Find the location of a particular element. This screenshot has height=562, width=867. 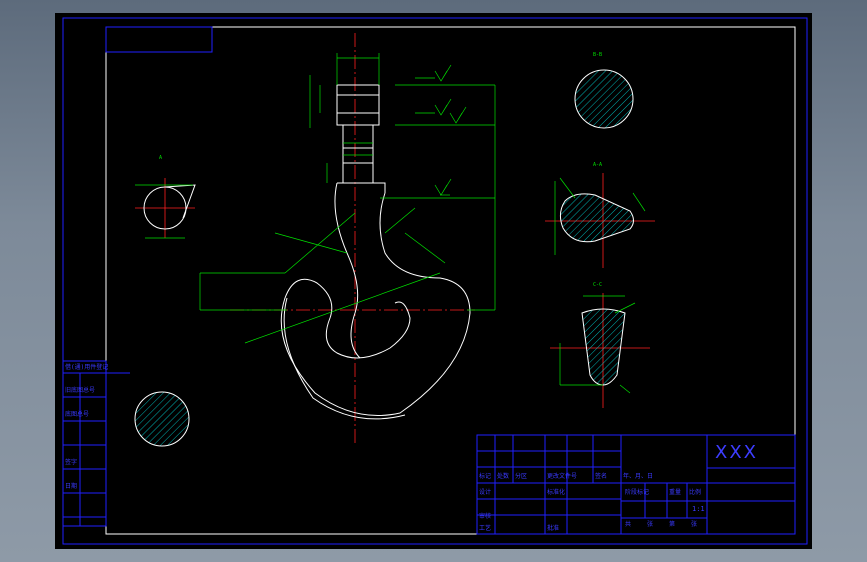

sheet-unit-label-2: 张 is located at coordinates (694, 524).